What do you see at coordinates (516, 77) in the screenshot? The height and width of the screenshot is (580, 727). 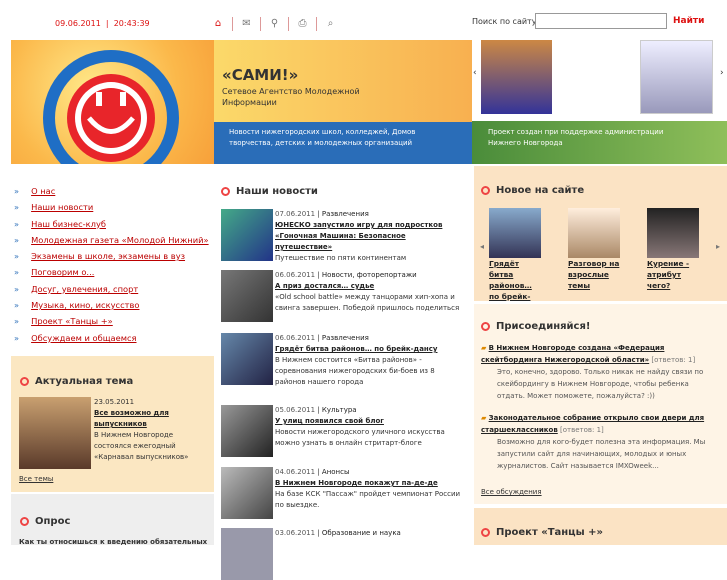 I see `cinema-photo` at bounding box center [516, 77].